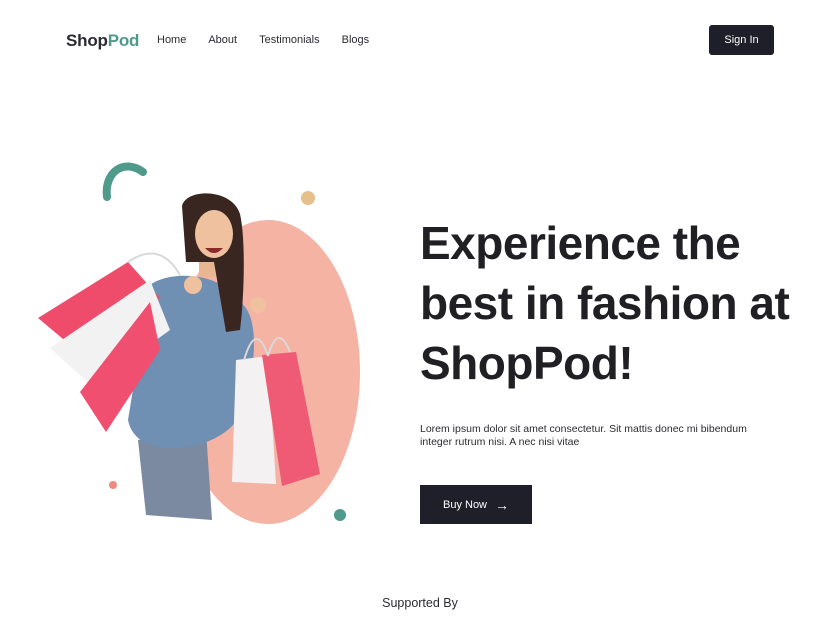  What do you see at coordinates (113, 485) in the screenshot?
I see `coral-dot-shape` at bounding box center [113, 485].